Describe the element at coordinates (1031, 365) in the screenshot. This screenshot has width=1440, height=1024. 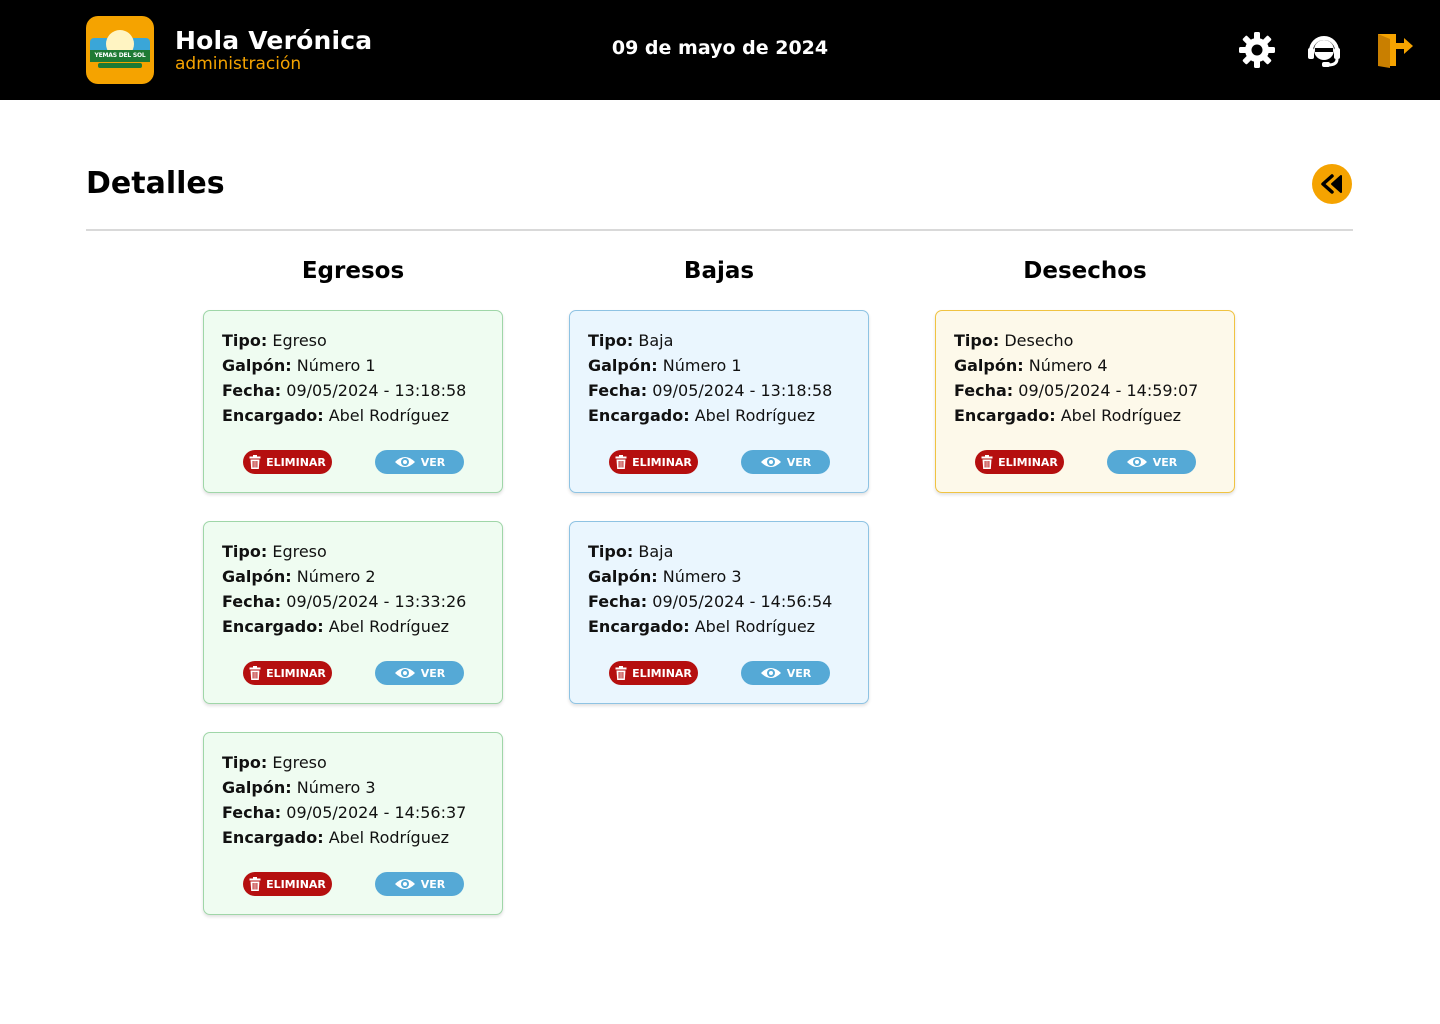
I see `record-galpon: Galpón: Número 4` at that location.